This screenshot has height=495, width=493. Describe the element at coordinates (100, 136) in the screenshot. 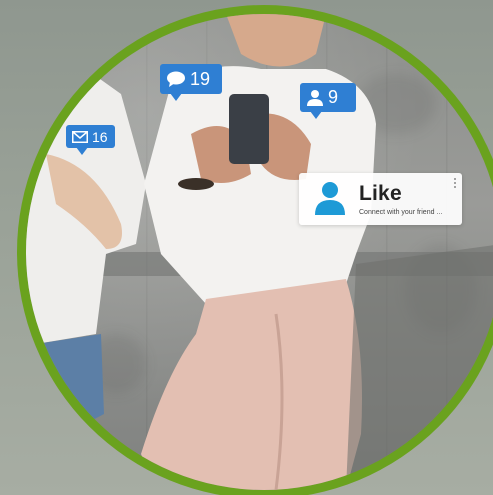

I see `mail-count: 16` at that location.